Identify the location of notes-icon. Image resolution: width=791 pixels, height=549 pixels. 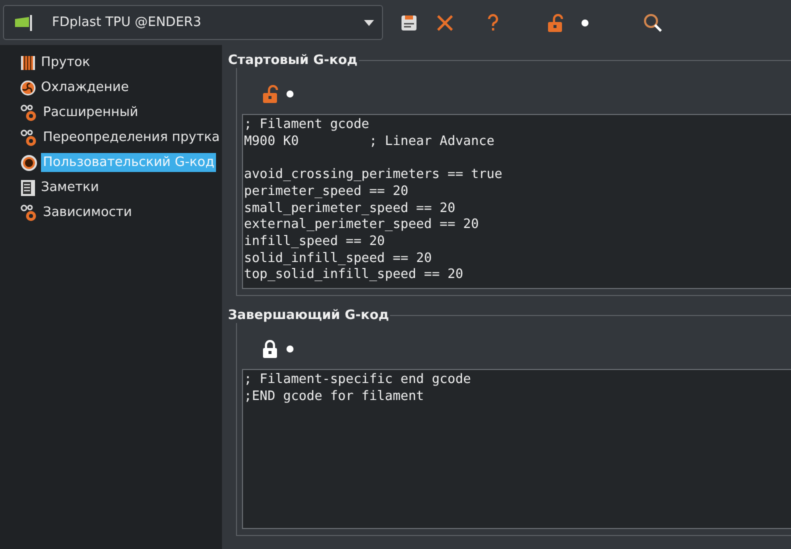
(28, 187).